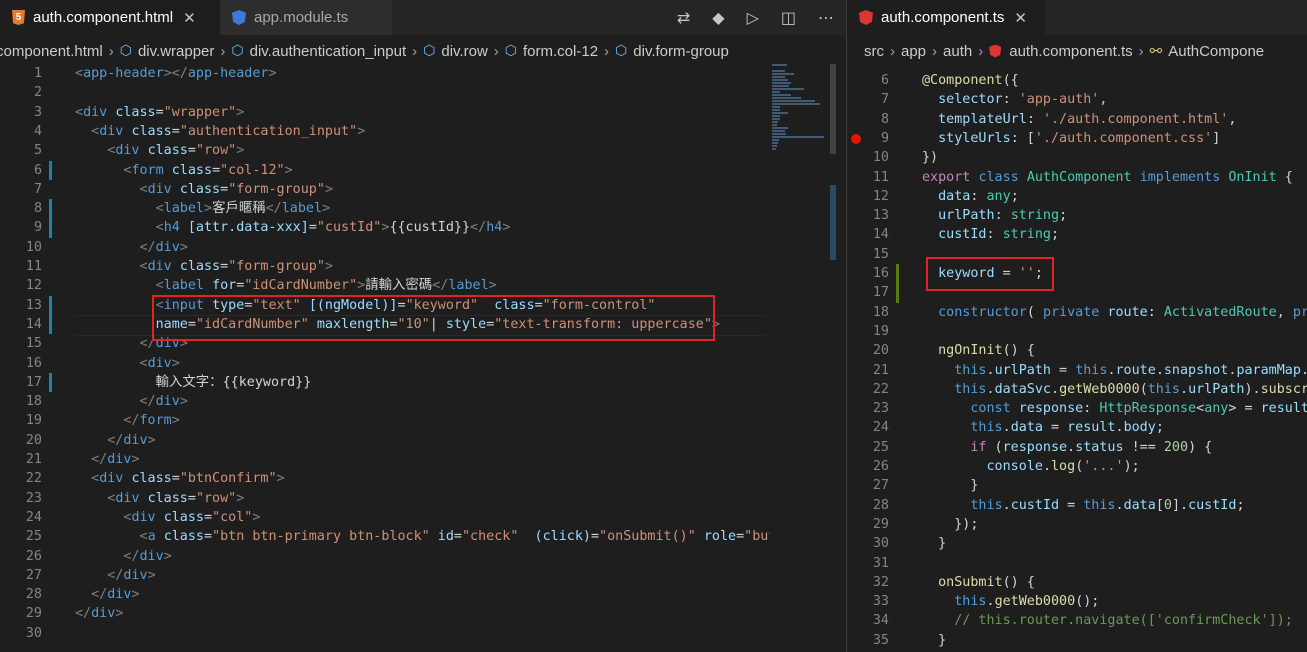 This screenshot has width=1307, height=652. I want to click on breadcrumb-item: div.form-group, so click(681, 51).